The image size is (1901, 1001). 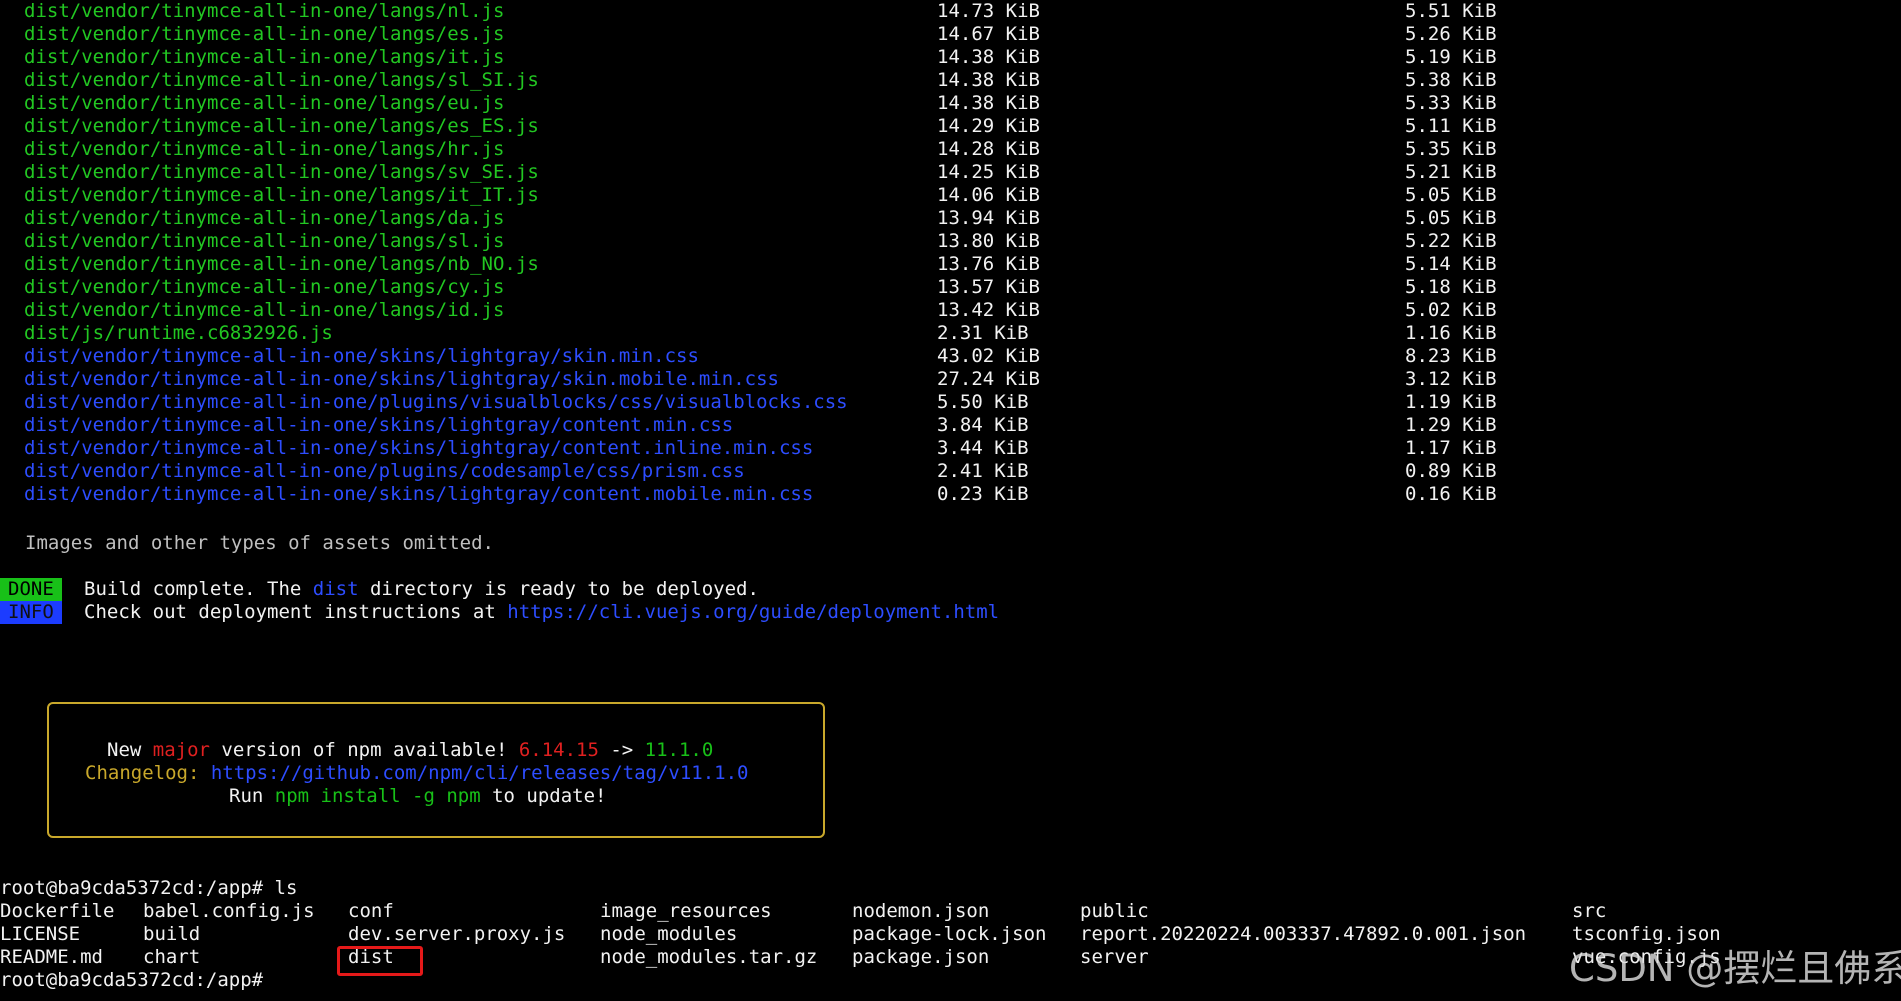 What do you see at coordinates (172, 957) in the screenshot?
I see `ls-entry: chart` at bounding box center [172, 957].